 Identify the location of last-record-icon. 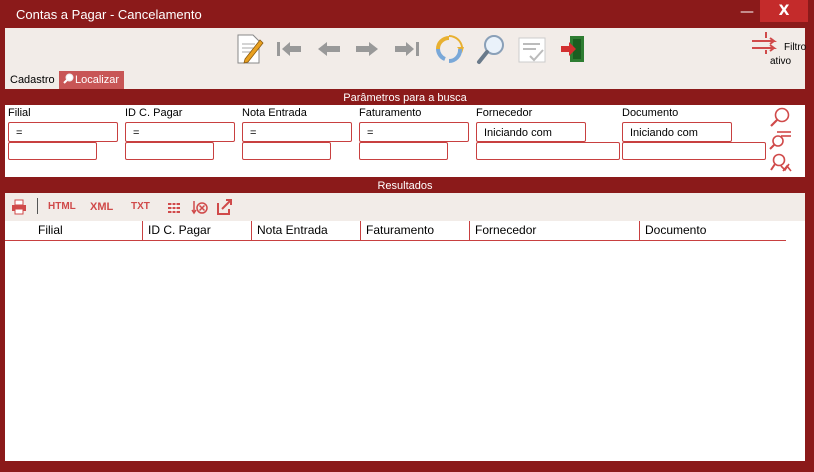
(407, 49).